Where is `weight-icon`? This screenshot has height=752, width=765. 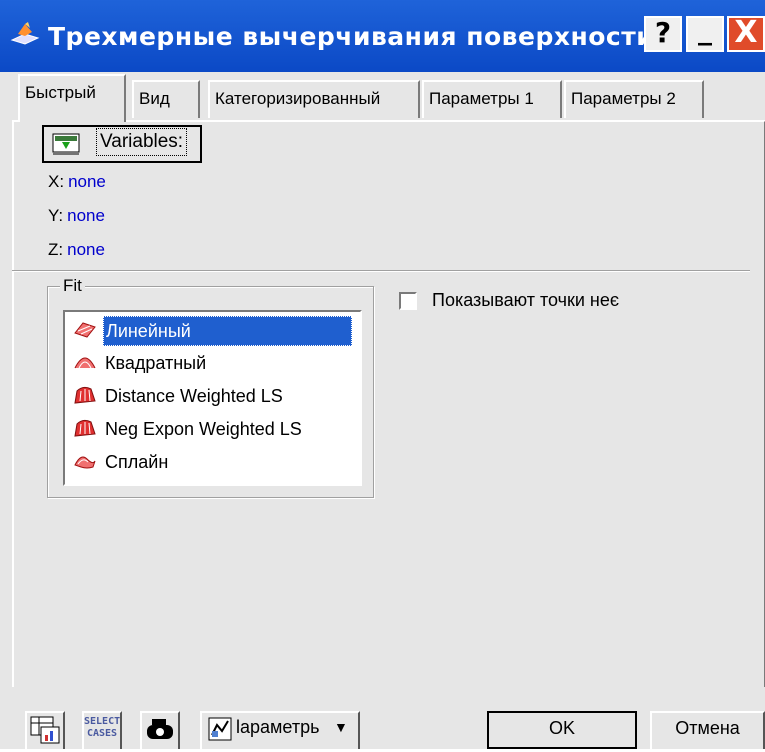
weight-icon is located at coordinates (160, 729).